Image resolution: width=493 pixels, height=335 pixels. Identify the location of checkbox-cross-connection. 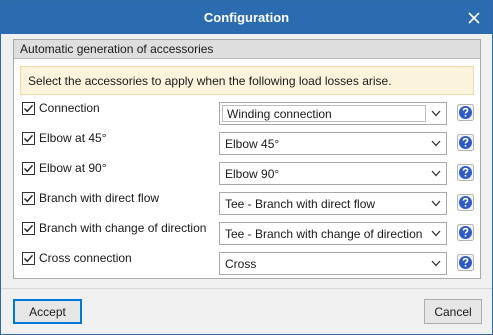
(28, 258).